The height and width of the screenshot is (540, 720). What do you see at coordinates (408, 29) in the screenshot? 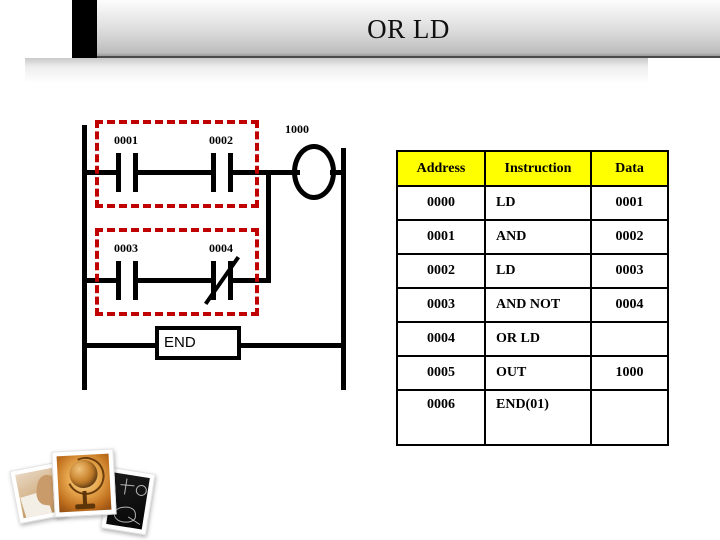
I see `page-title: OR LD` at bounding box center [408, 29].